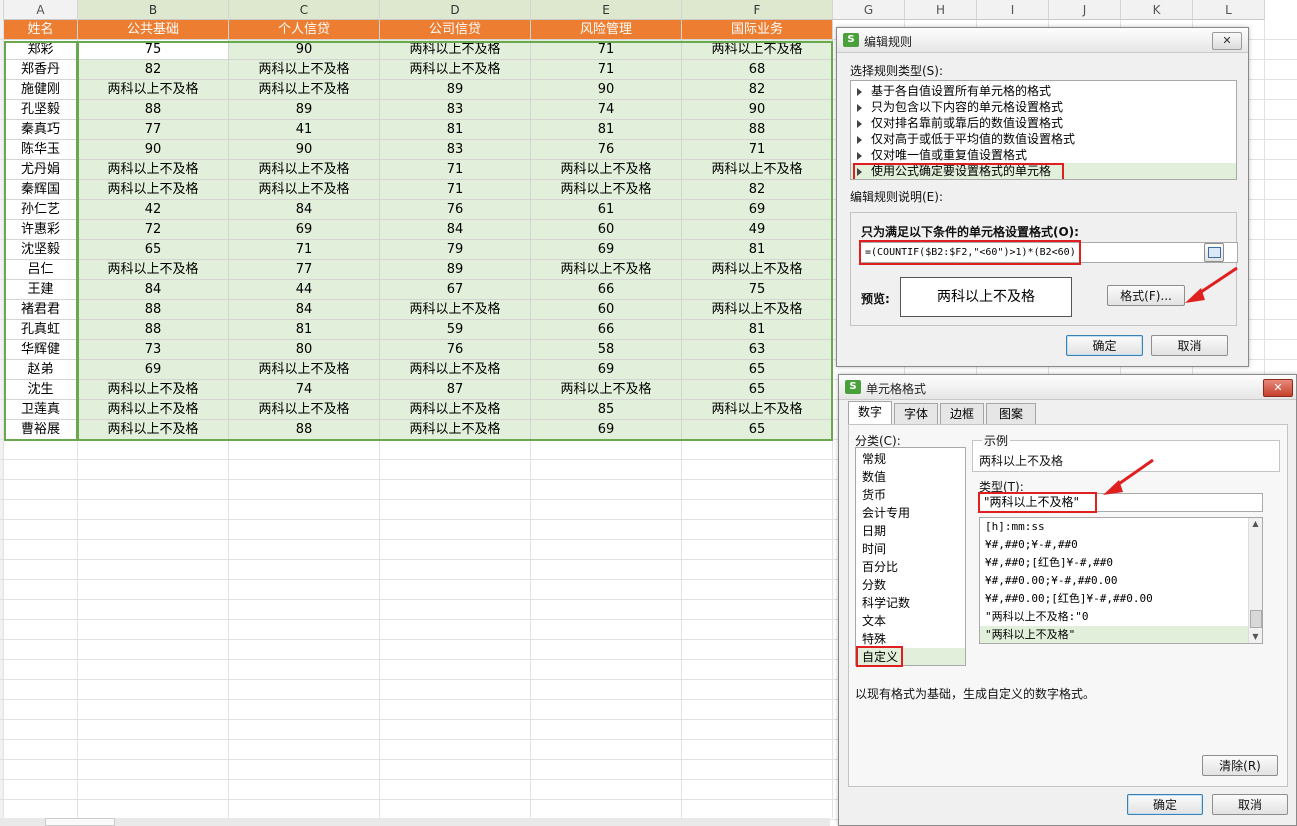  Describe the element at coordinates (41, 230) in the screenshot. I see `name-cell: 许惠彩` at that location.